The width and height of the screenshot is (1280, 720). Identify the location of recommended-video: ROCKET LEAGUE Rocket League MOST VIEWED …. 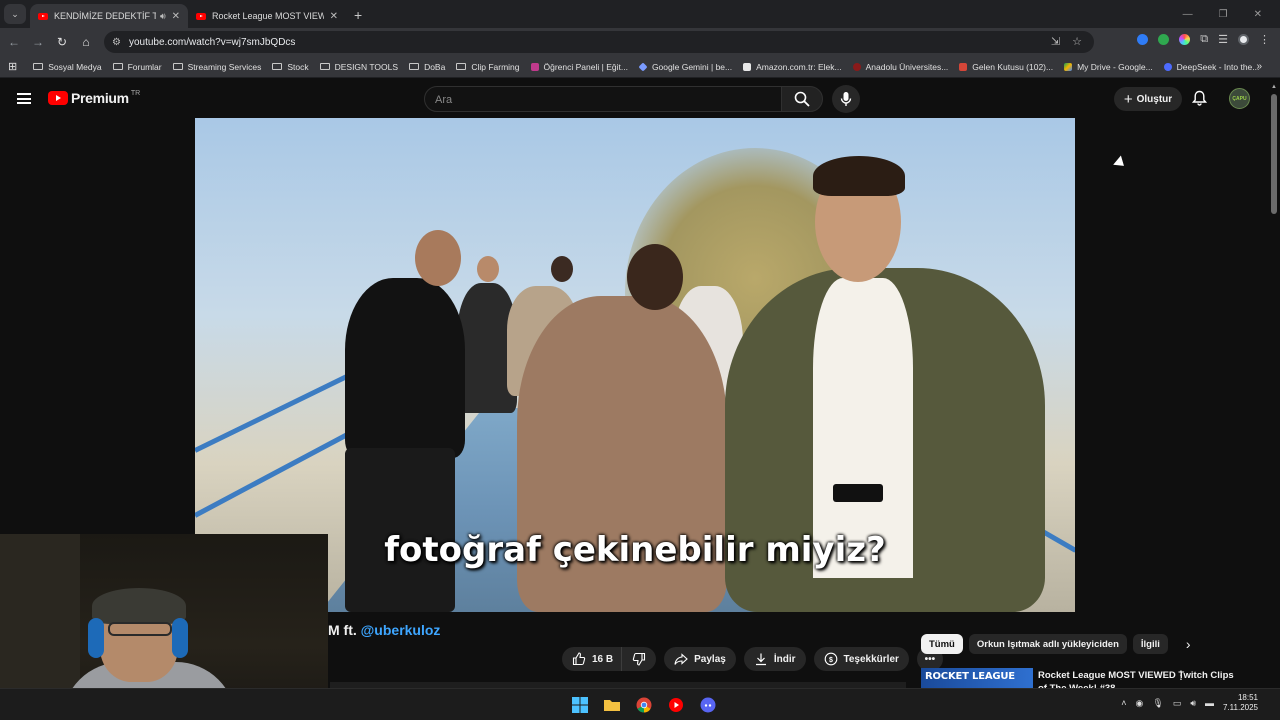
(1094, 679).